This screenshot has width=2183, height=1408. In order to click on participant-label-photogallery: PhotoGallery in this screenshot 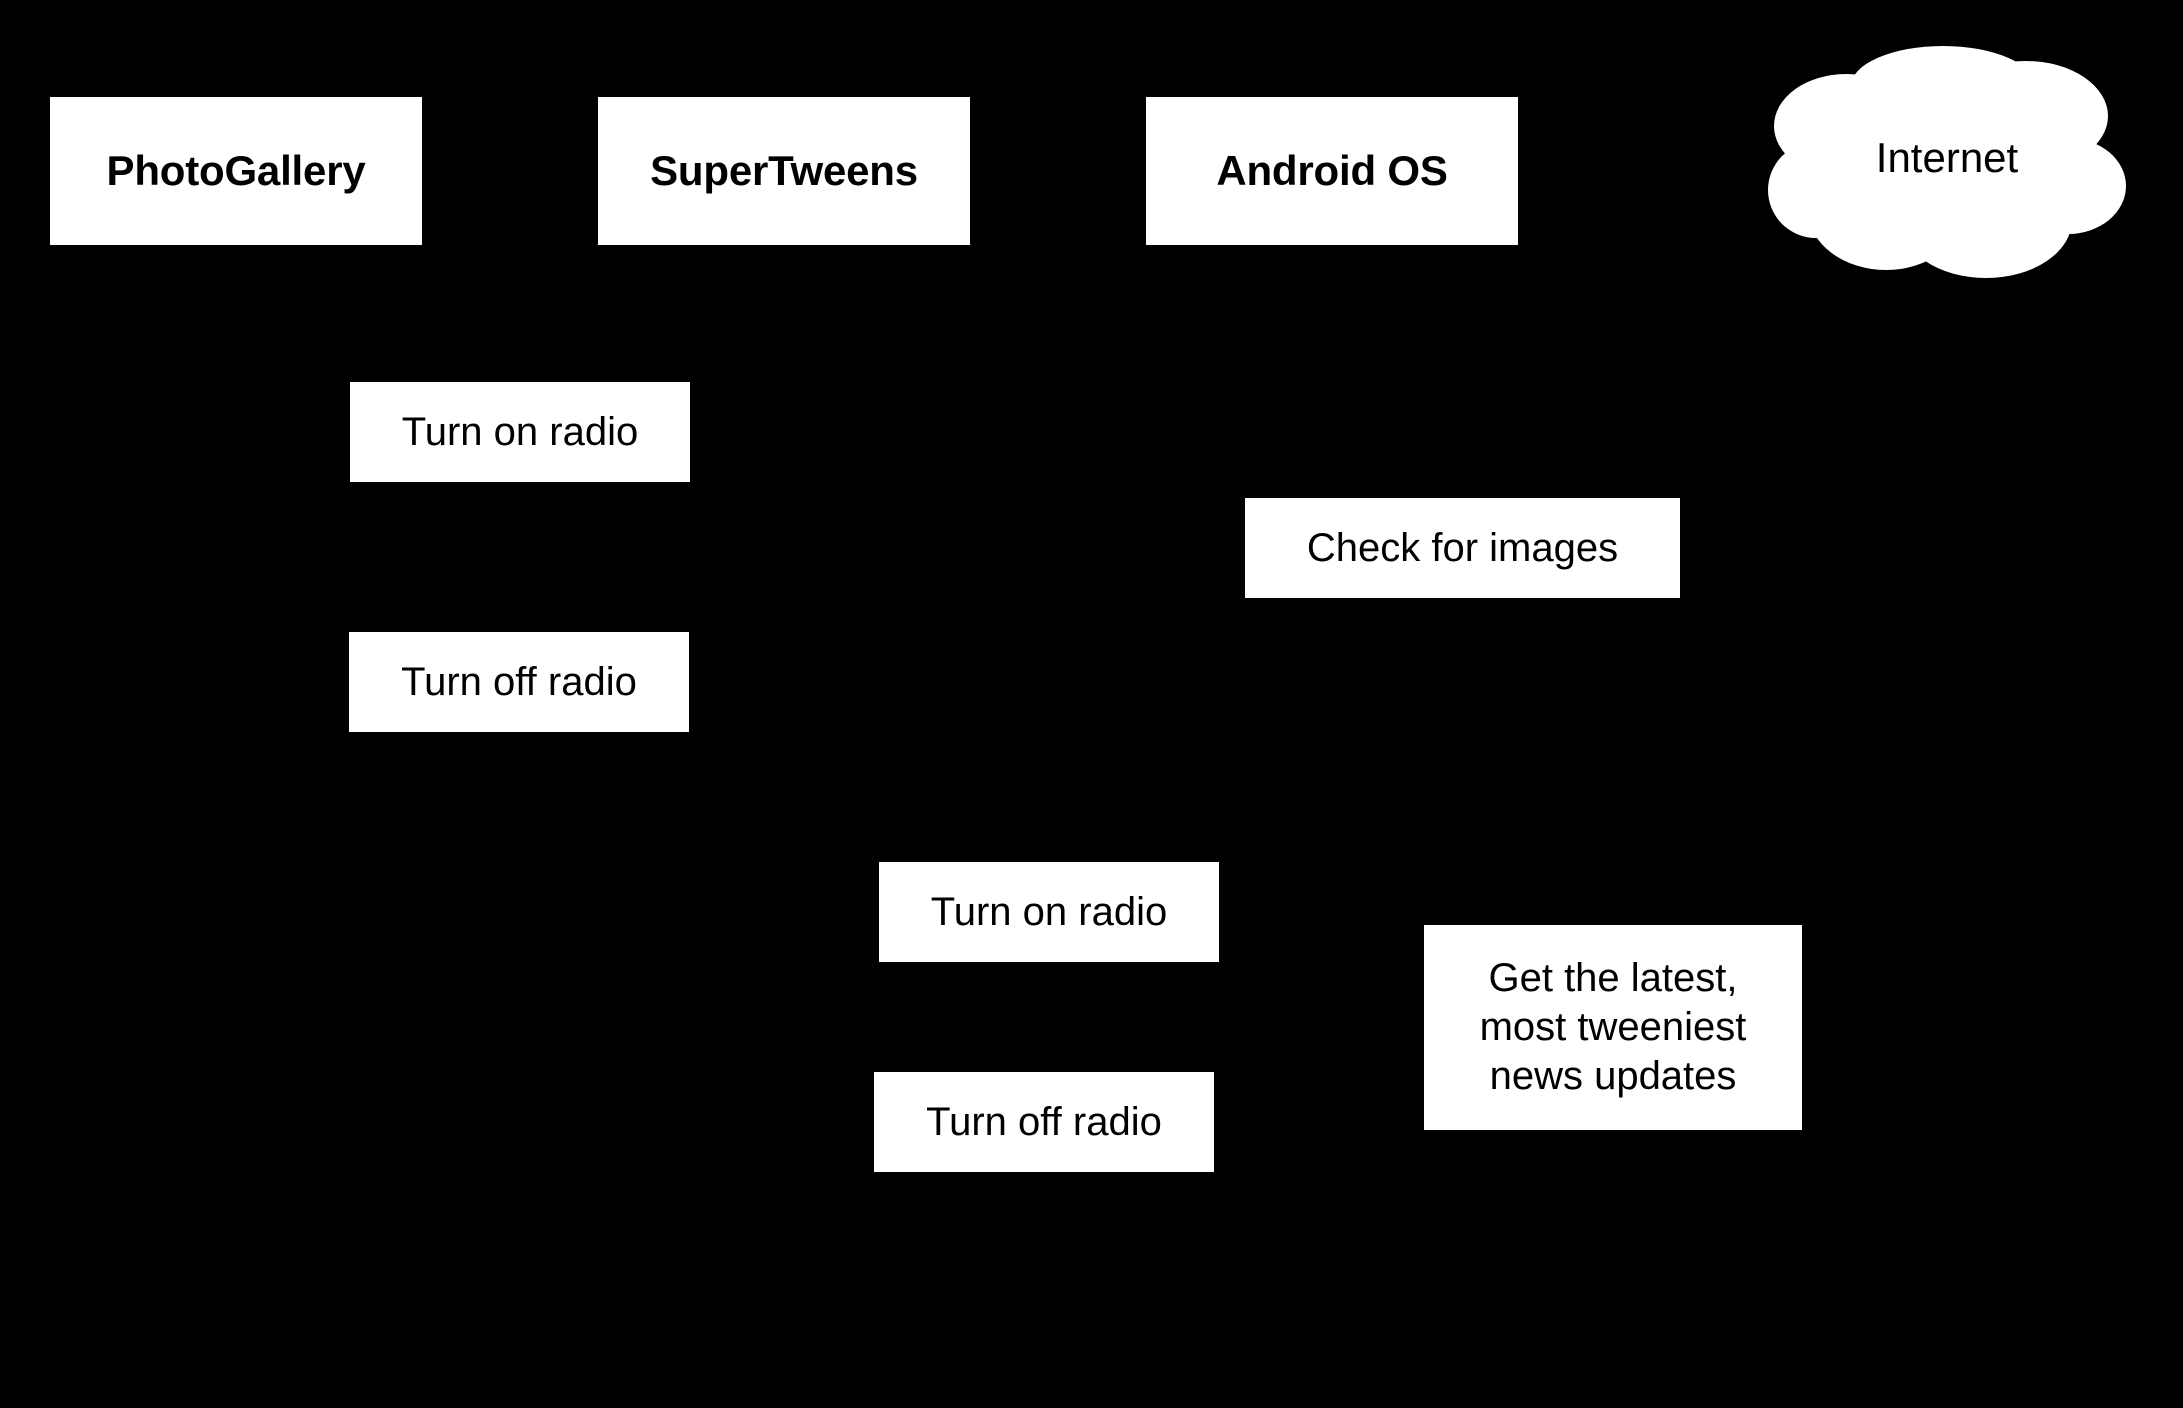, I will do `click(236, 170)`.